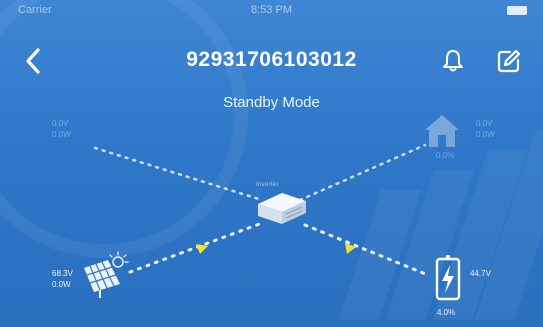 The width and height of the screenshot is (543, 327). What do you see at coordinates (62, 279) in the screenshot?
I see `solar-readings: 68.3V 0.0W` at bounding box center [62, 279].